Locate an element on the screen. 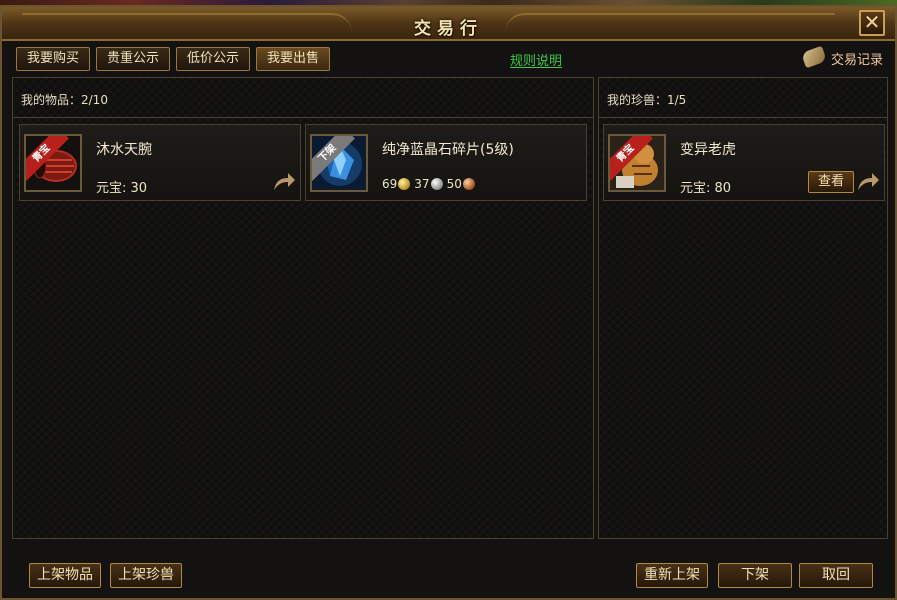 The width and height of the screenshot is (897, 600). price-value: 80 is located at coordinates (723, 188).